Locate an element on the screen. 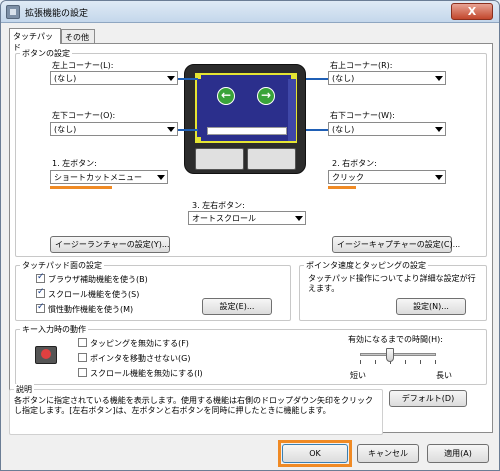 Image resolution: width=500 pixels, height=471 pixels. left-button-select: ショートカットメニュー is located at coordinates (109, 177).